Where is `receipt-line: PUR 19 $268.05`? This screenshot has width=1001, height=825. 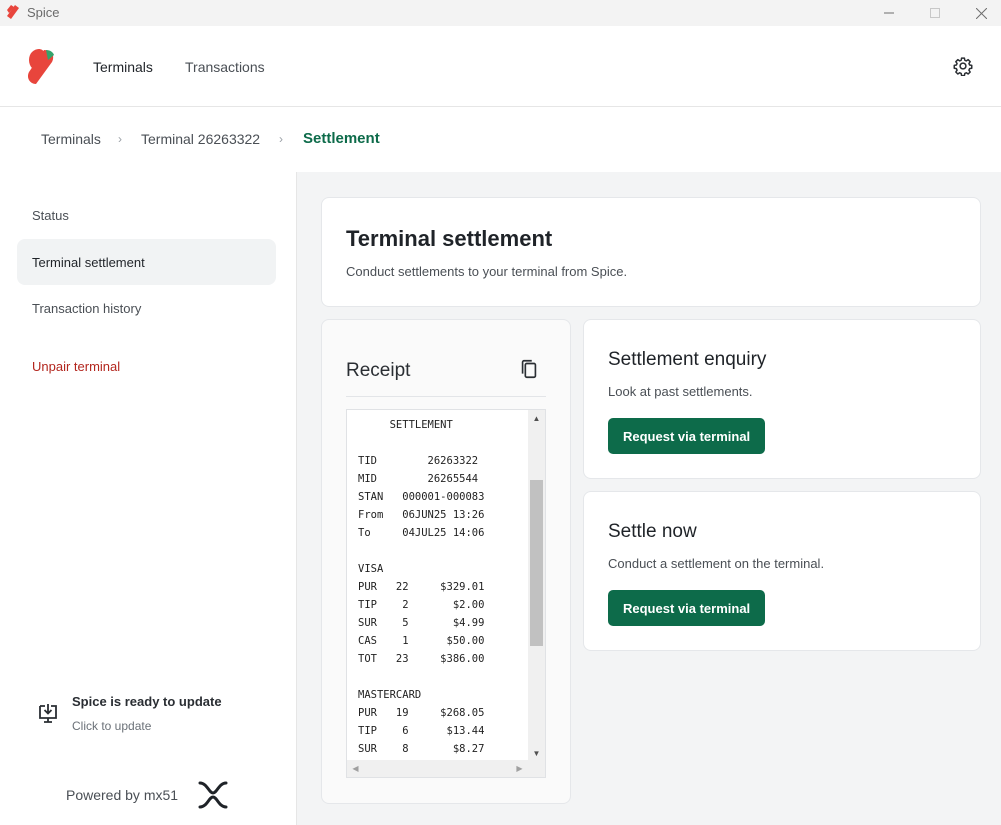 receipt-line: PUR 19 $268.05 is located at coordinates (421, 713).